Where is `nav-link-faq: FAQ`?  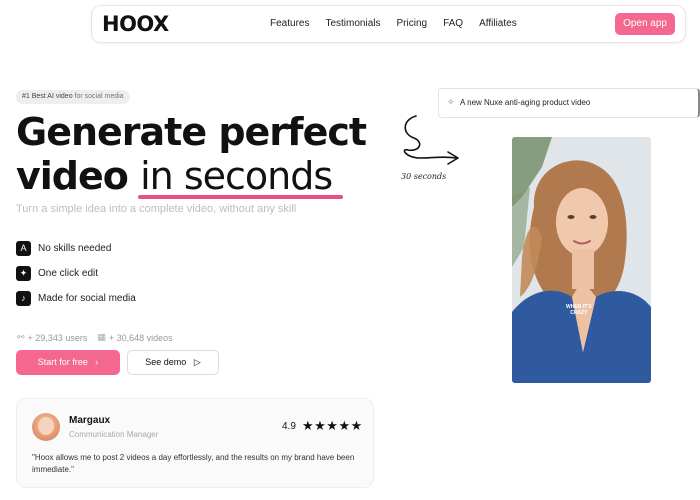 nav-link-faq: FAQ is located at coordinates (453, 23).